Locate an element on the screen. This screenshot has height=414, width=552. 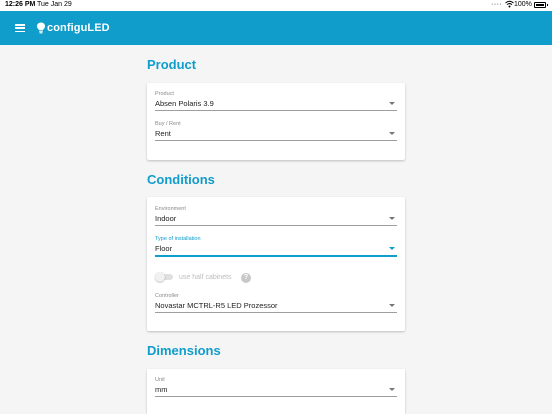
controller-value: Novastar MCTRL-R5 LED Prozessor is located at coordinates (216, 305).